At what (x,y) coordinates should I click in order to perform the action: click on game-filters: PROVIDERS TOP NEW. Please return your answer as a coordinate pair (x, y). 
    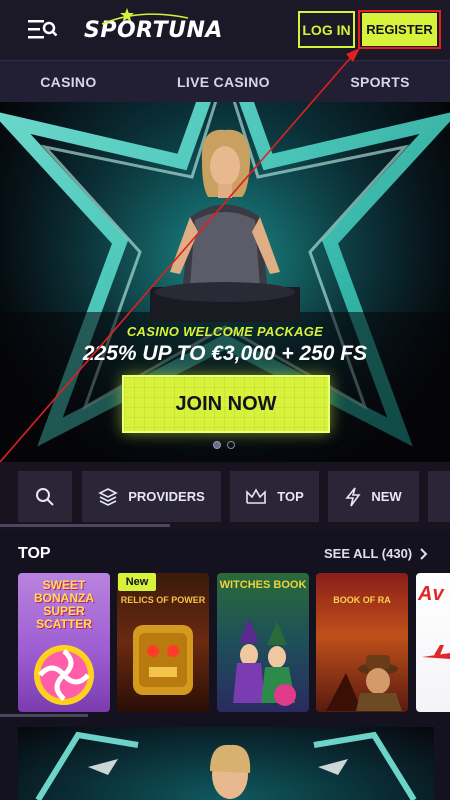
    Looking at the image, I should click on (225, 496).